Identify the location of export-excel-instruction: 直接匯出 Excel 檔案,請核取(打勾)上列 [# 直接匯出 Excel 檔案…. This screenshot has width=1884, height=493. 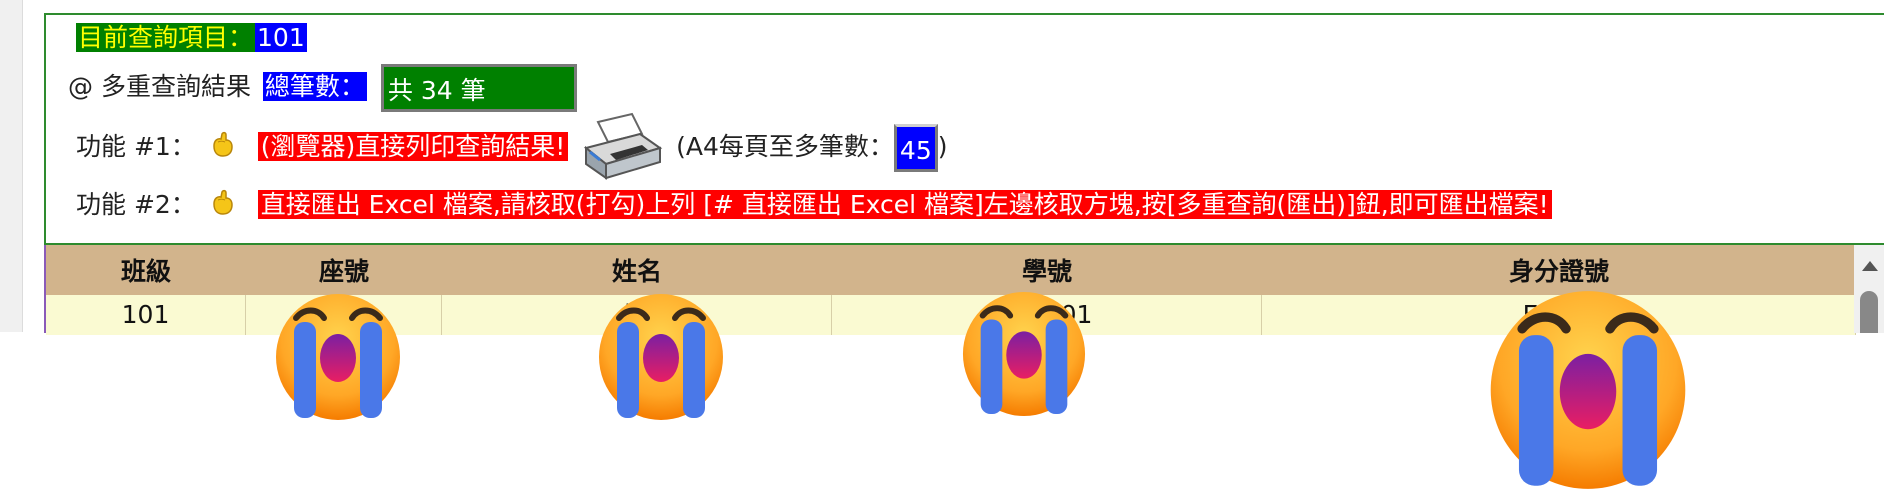
(904, 204).